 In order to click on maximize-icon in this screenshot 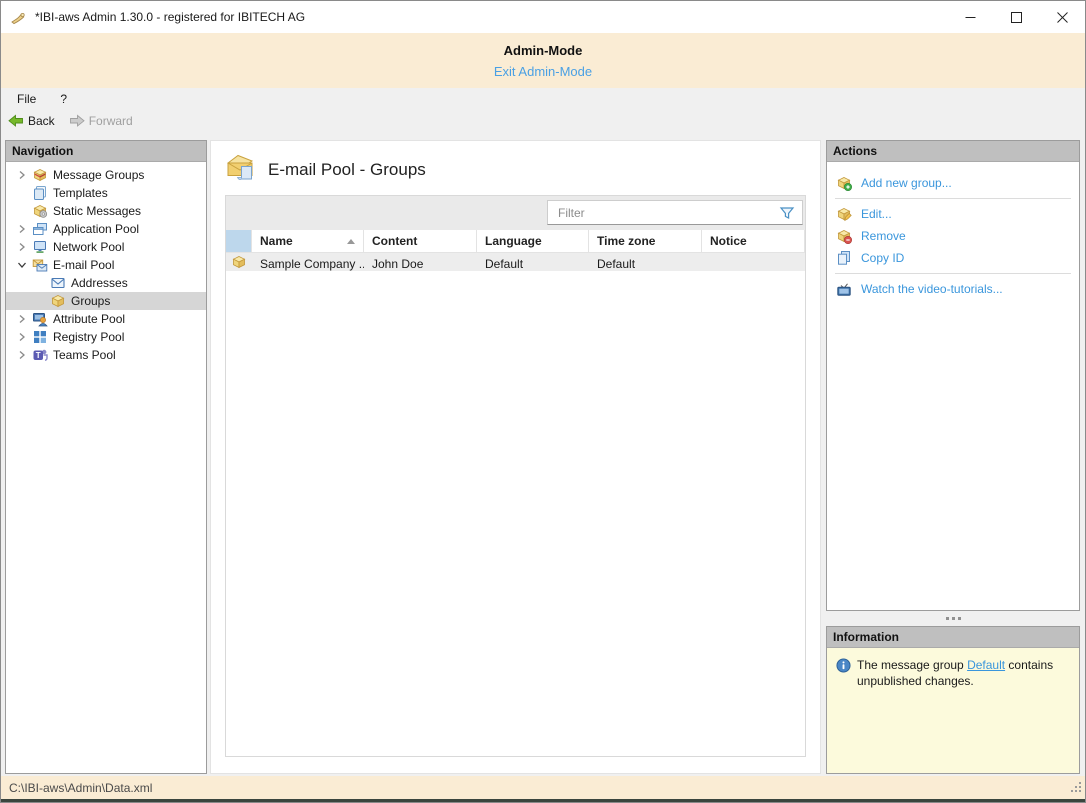, I will do `click(1016, 17)`.